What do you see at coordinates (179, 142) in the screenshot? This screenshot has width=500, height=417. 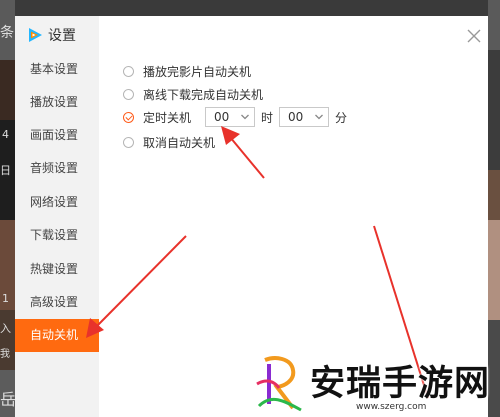 I see `option-label: 取消自动关机` at bounding box center [179, 142].